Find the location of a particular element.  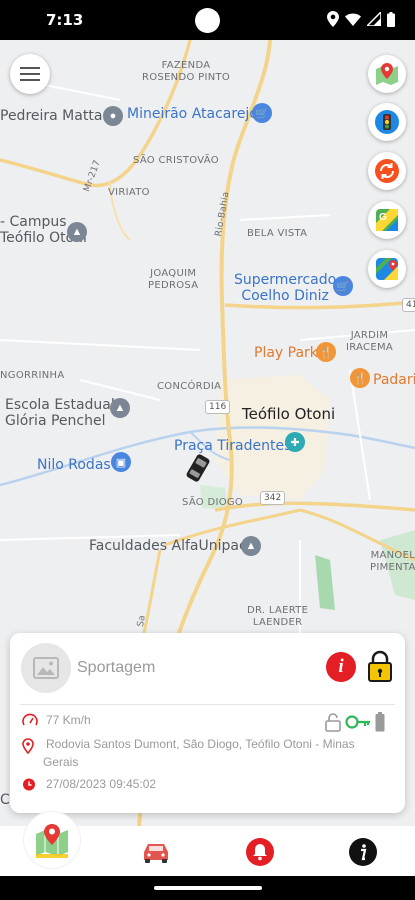

ignition-key-icon is located at coordinates (357, 722).